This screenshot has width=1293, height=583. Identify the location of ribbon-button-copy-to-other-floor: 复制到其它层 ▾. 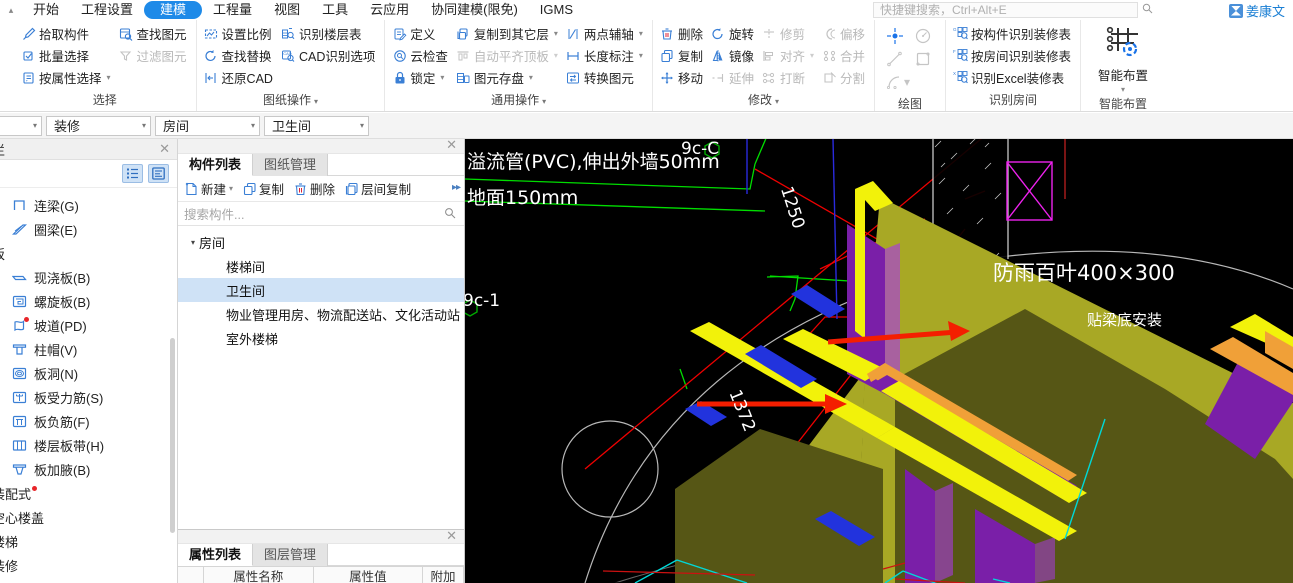
(508, 33).